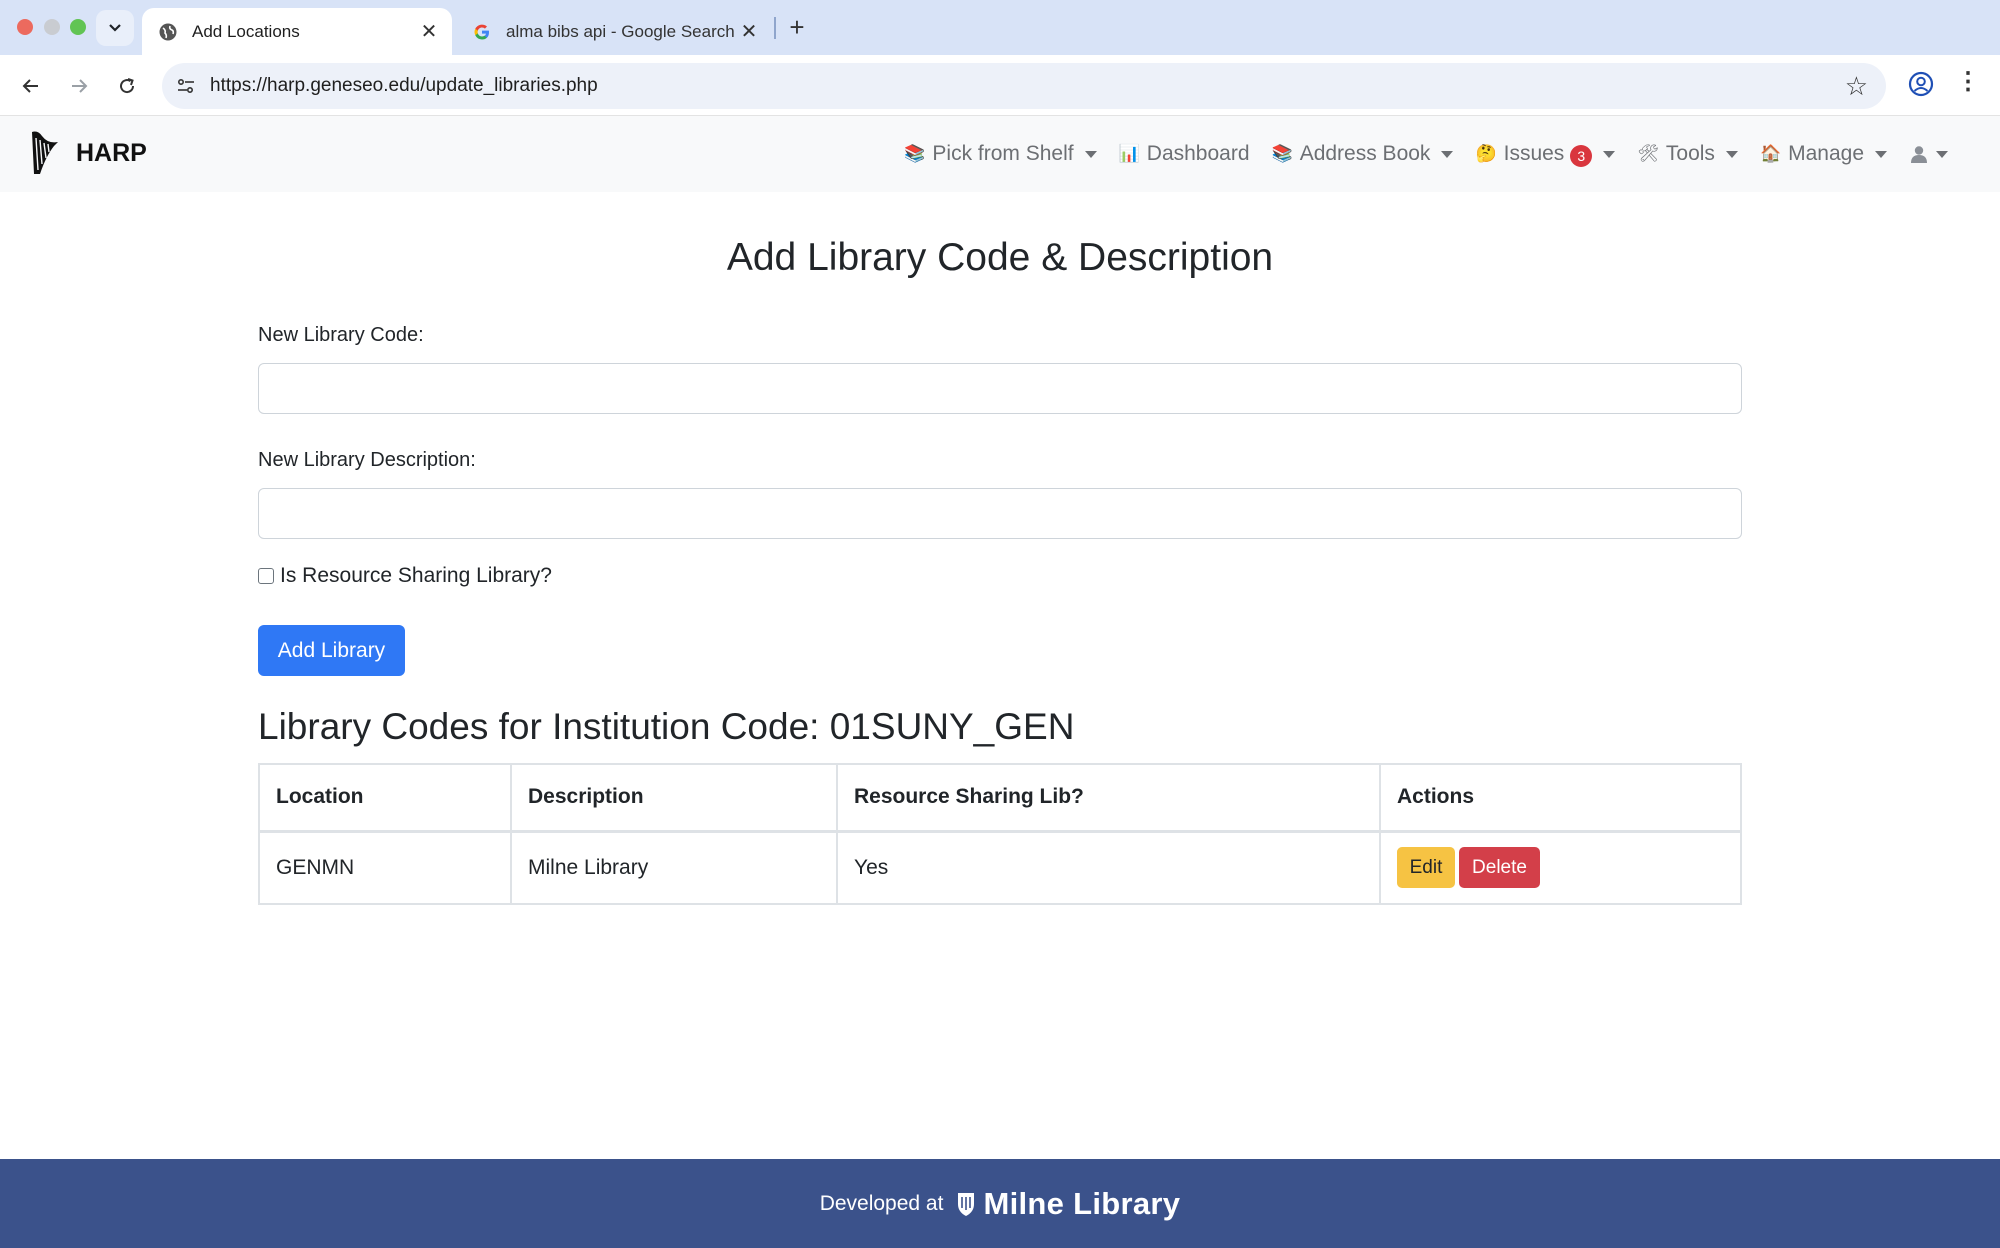 The width and height of the screenshot is (2000, 1248). Describe the element at coordinates (1581, 156) in the screenshot. I see `issues-count-badge: 3` at that location.